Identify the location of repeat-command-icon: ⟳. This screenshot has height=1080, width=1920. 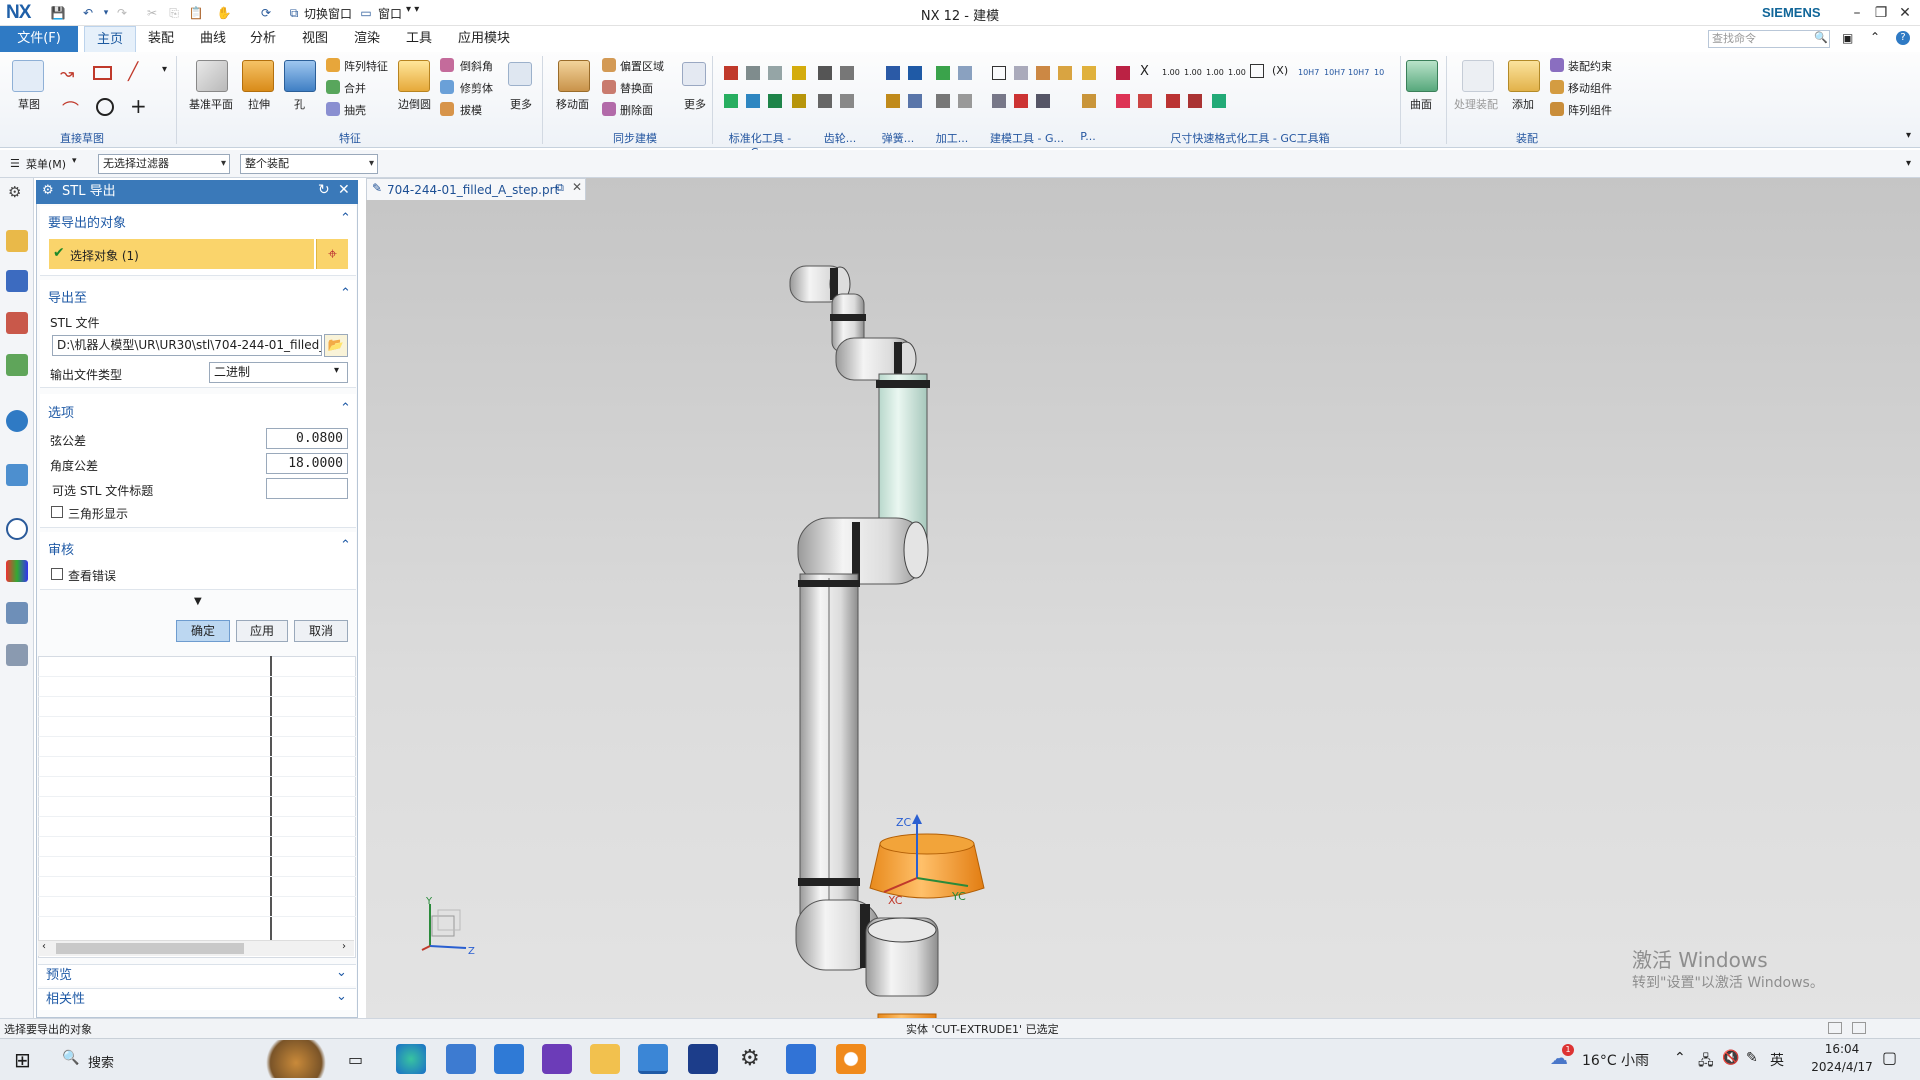
(266, 13).